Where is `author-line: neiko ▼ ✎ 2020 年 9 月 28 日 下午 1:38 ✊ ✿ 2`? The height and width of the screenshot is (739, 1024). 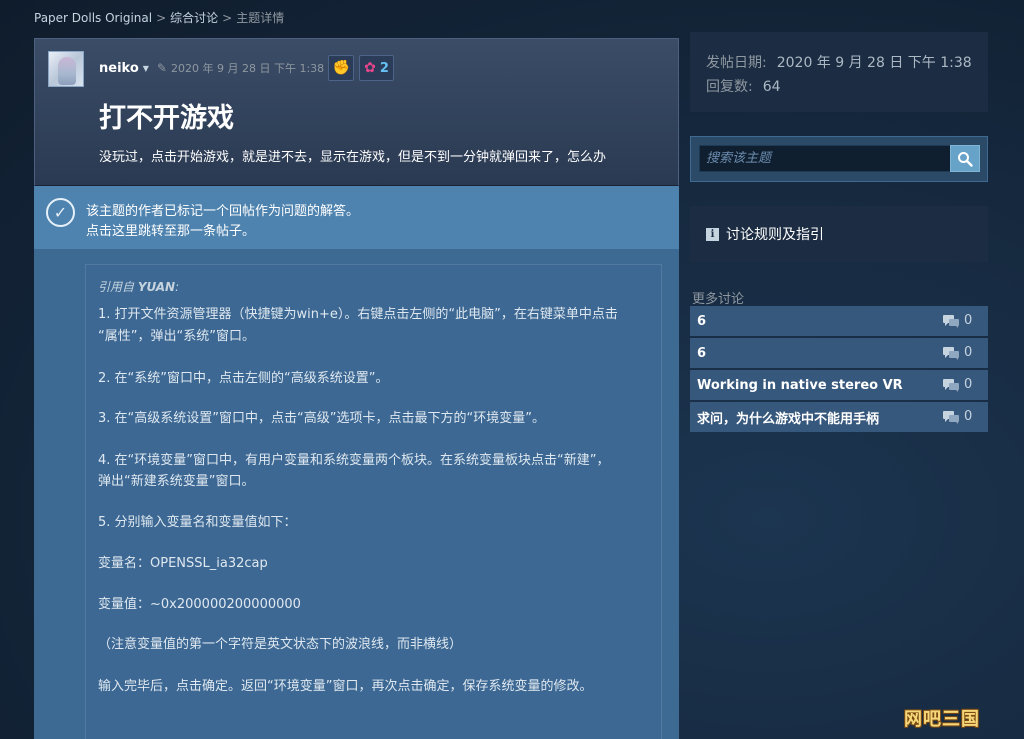 author-line: neiko ▼ ✎ 2020 年 9 月 28 日 下午 1:38 ✊ ✿ 2 is located at coordinates (246, 68).